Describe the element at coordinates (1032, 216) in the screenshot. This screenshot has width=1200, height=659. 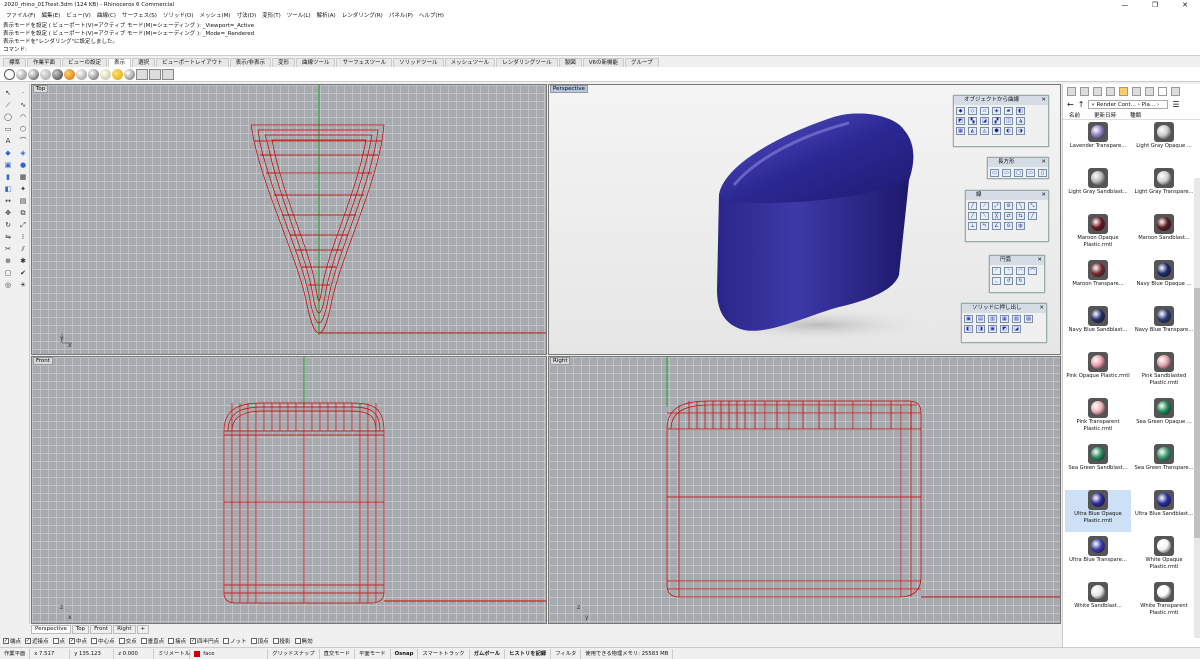
I see `line-icon: ╱` at that location.